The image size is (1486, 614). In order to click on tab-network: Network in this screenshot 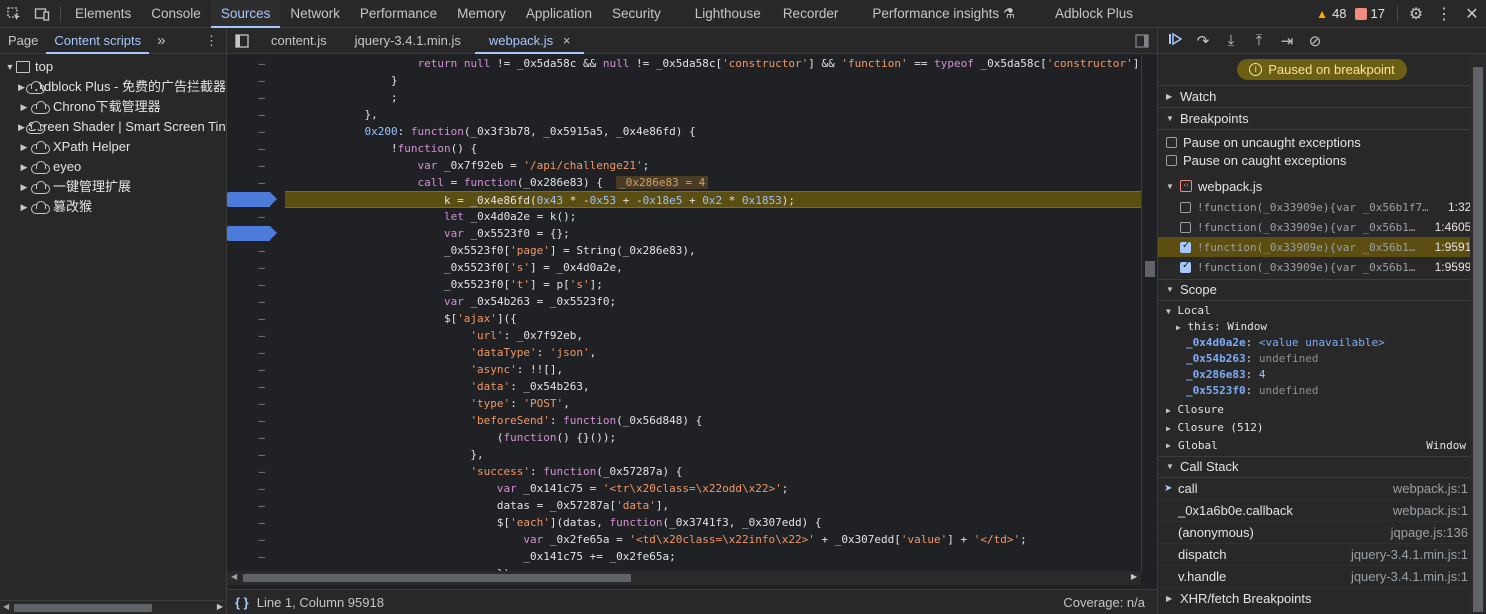, I will do `click(315, 14)`.